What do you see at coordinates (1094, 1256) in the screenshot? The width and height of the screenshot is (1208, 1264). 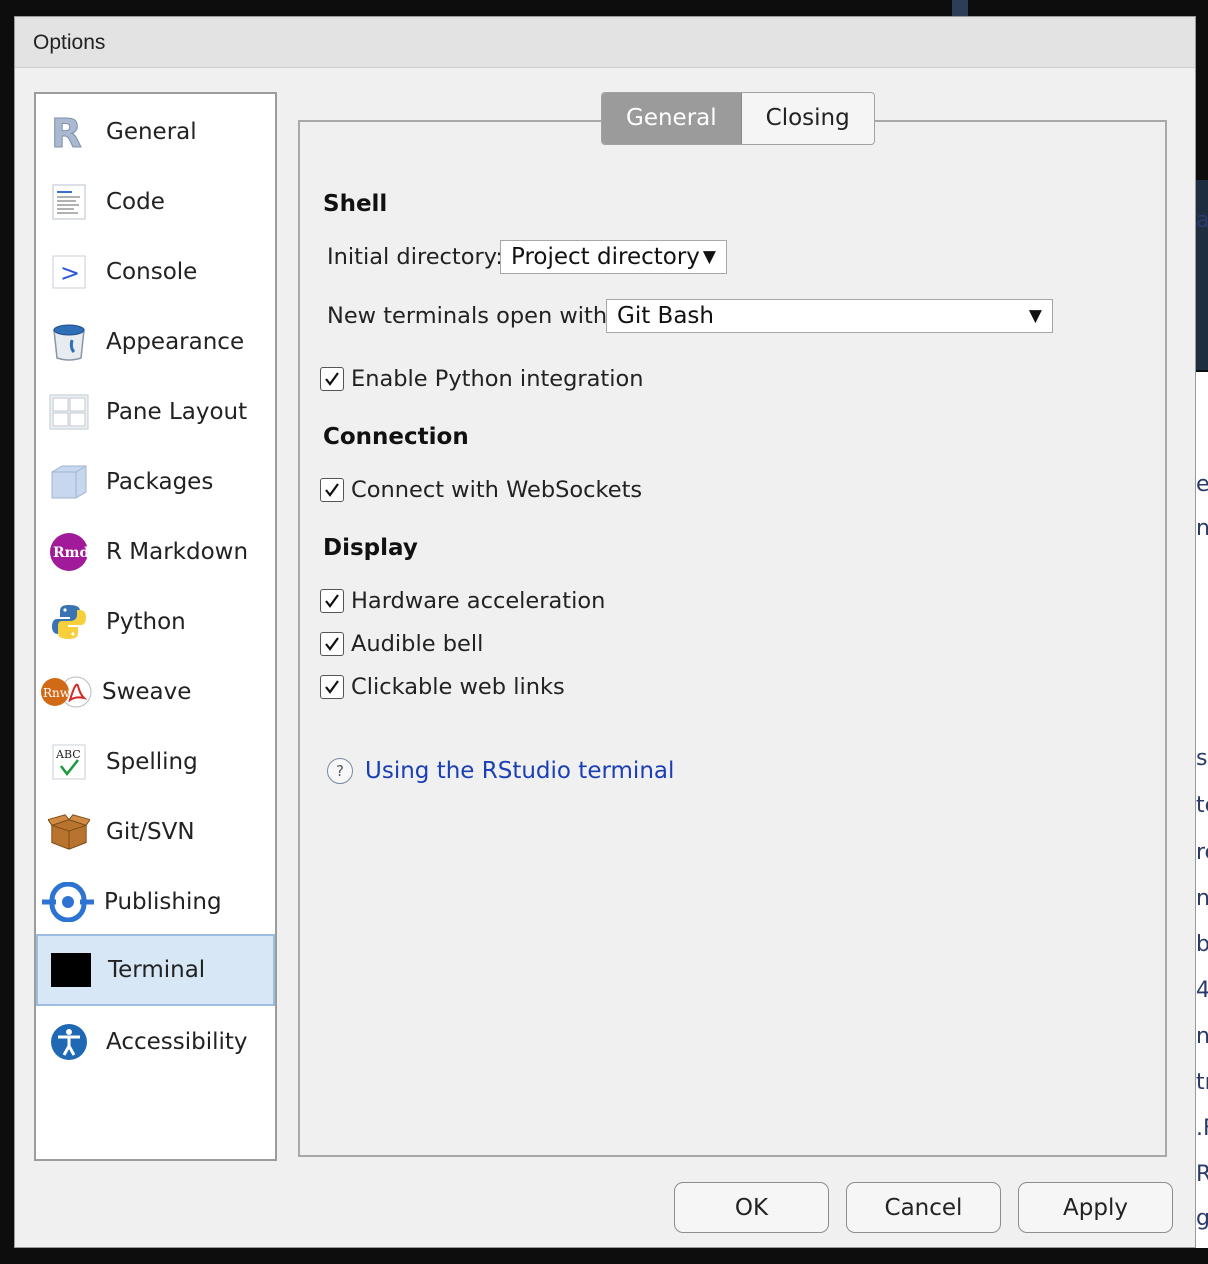 I see `background-status` at bounding box center [1094, 1256].